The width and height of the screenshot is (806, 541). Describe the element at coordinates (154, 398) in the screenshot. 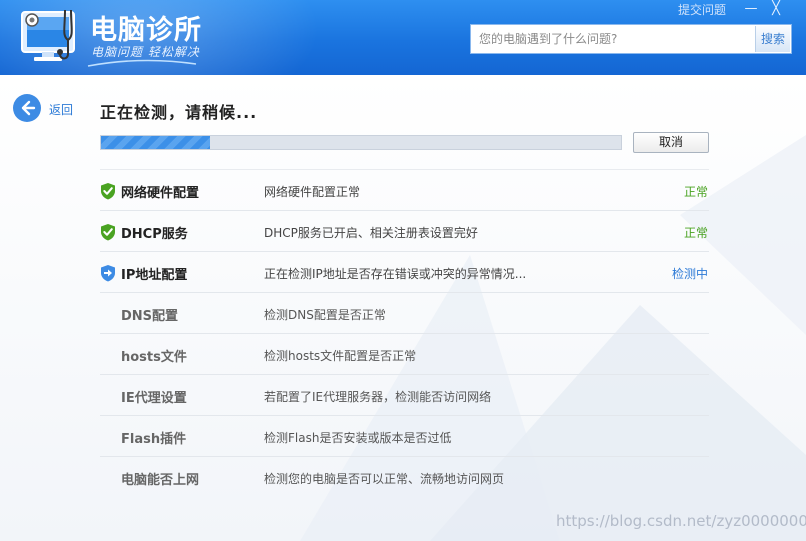

I see `check-name: IE代理设置` at that location.